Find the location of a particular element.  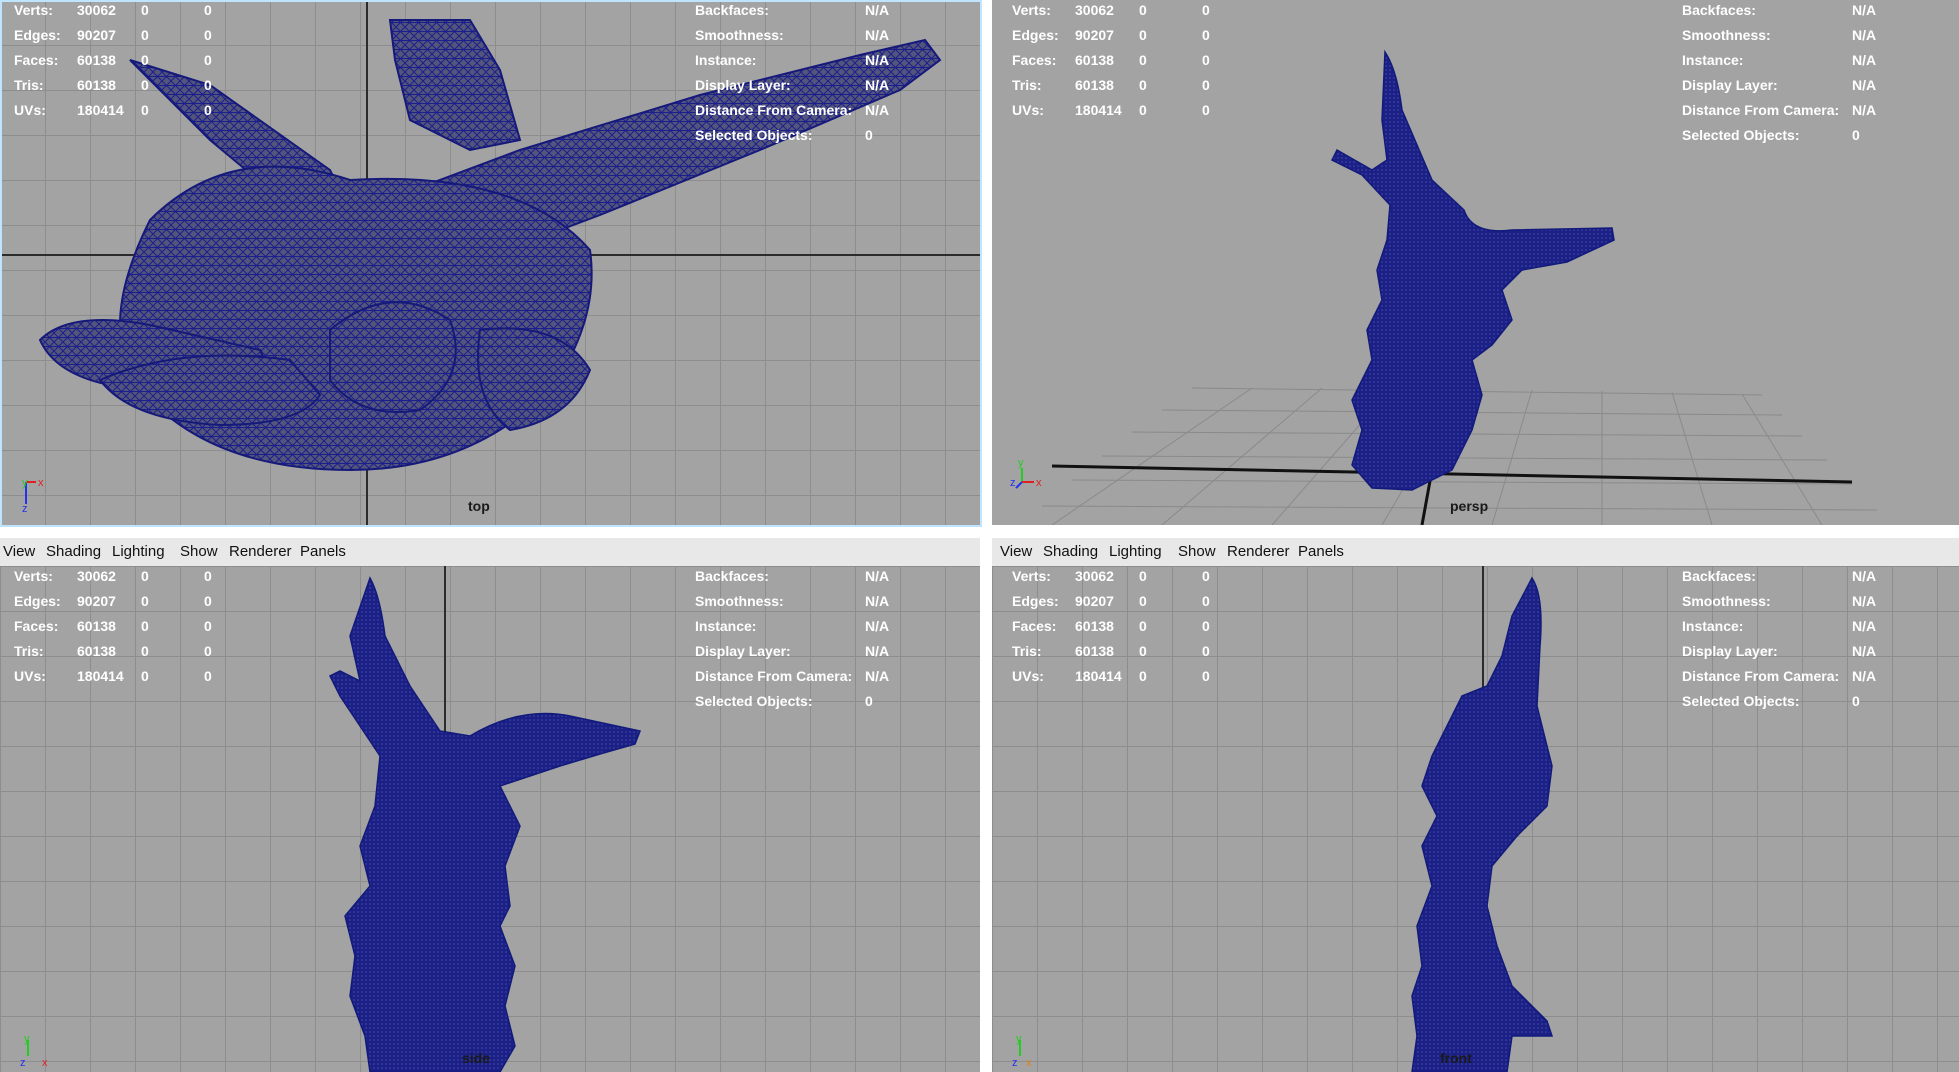

camera-label-front: front is located at coordinates (1456, 1058).